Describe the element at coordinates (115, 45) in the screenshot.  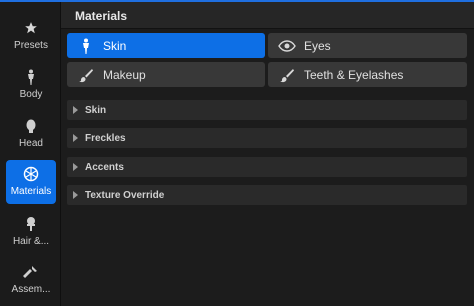
I see `material-button-label: Skin` at that location.